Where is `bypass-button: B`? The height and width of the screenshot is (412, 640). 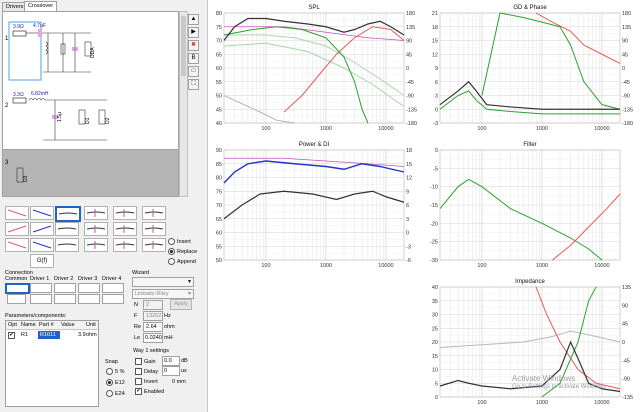
bypass-button: B is located at coordinates (193, 58).